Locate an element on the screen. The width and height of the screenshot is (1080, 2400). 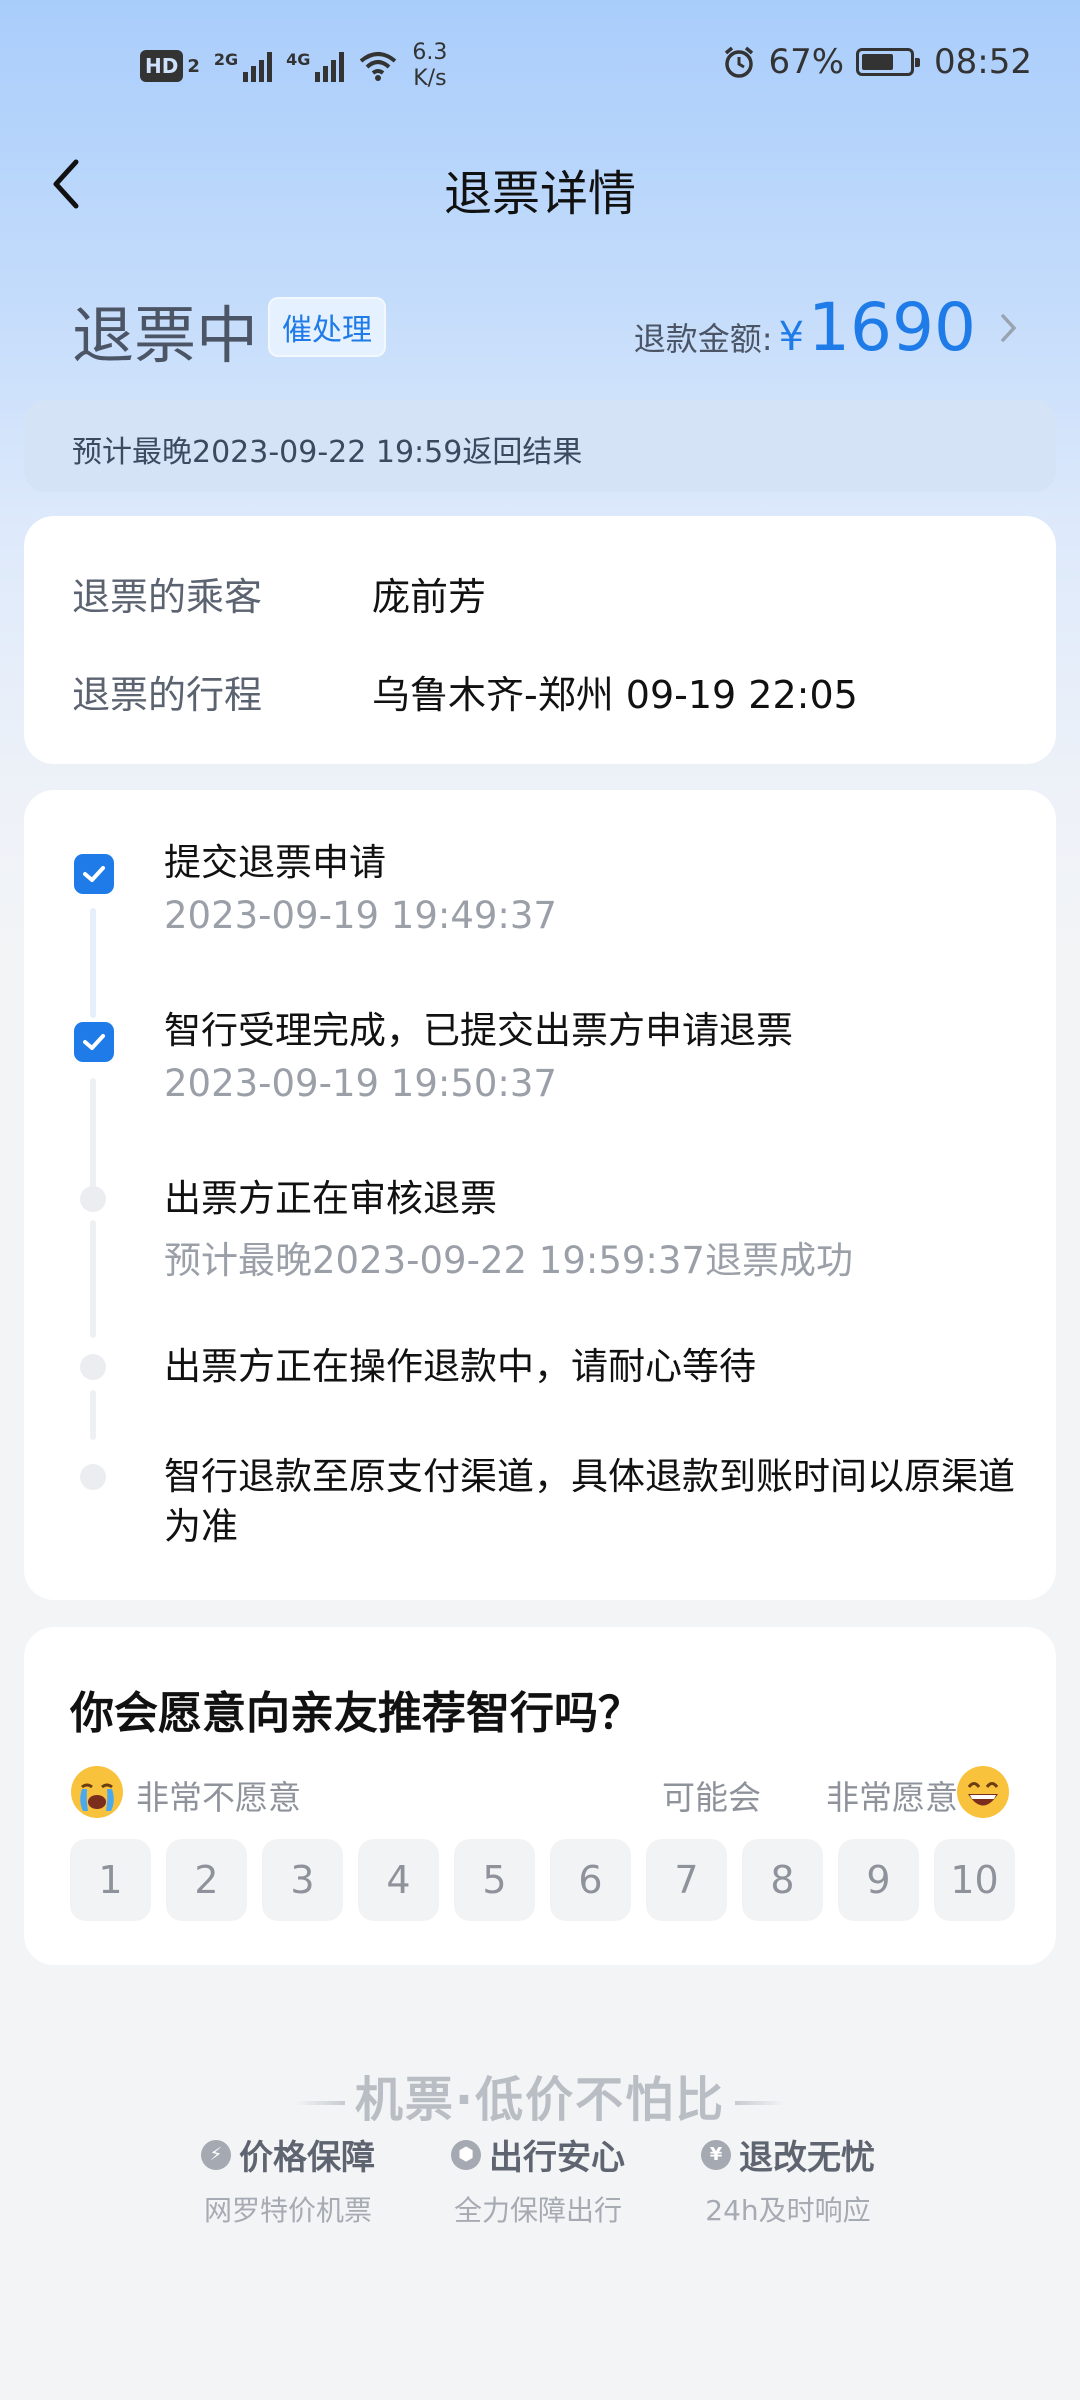
network-speed: 6.3 K/s is located at coordinates (430, 65).